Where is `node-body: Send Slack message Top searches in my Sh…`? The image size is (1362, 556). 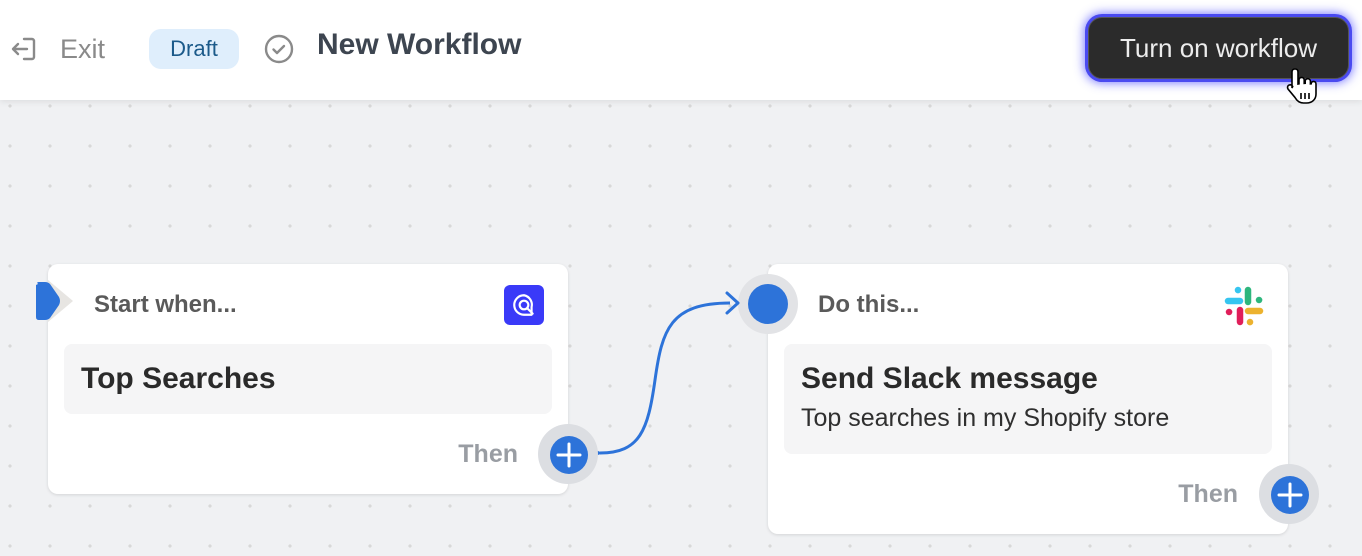
node-body: Send Slack message Top searches in my Sh… is located at coordinates (1028, 399).